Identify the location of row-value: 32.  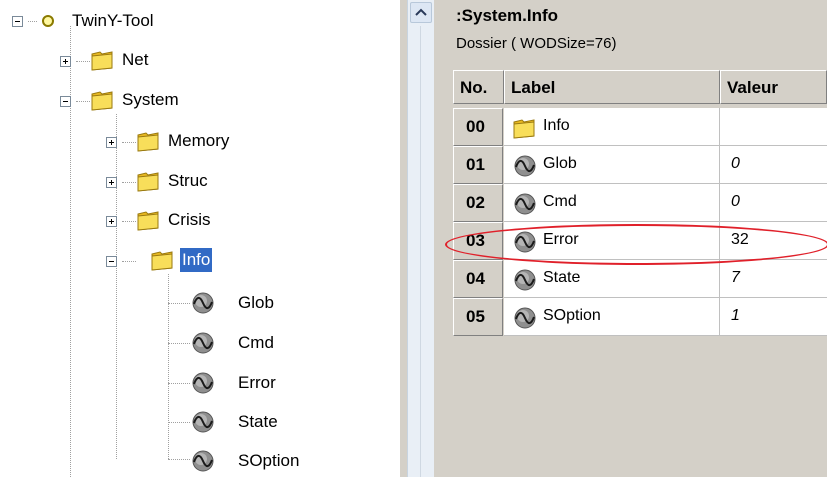
(773, 241).